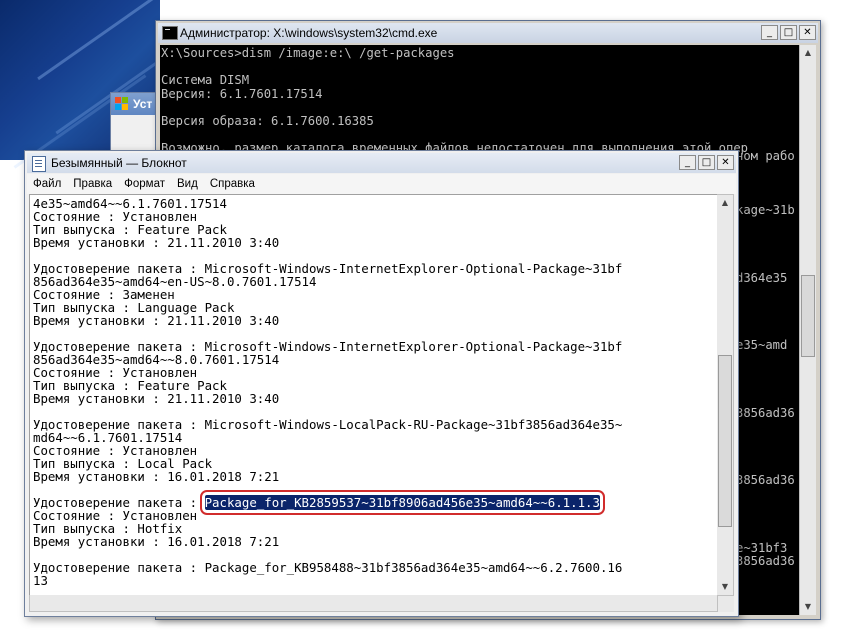 This screenshot has width=843, height=640. Describe the element at coordinates (170, 33) in the screenshot. I see `cmd-icon` at that location.